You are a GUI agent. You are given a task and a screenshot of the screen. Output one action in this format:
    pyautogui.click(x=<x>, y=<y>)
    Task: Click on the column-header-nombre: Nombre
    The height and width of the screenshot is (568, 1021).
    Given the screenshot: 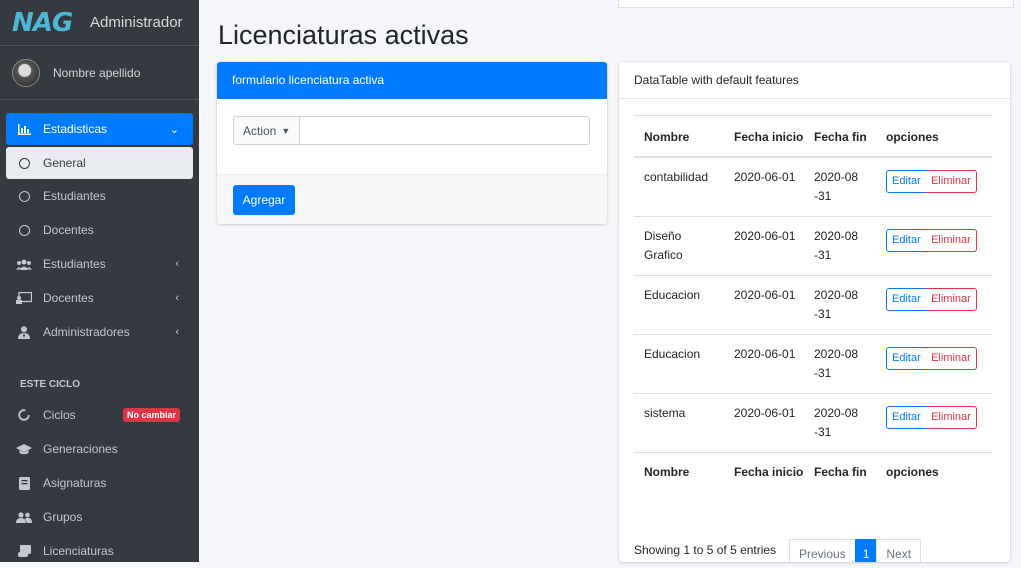 What is the action you would take?
    pyautogui.click(x=679, y=136)
    